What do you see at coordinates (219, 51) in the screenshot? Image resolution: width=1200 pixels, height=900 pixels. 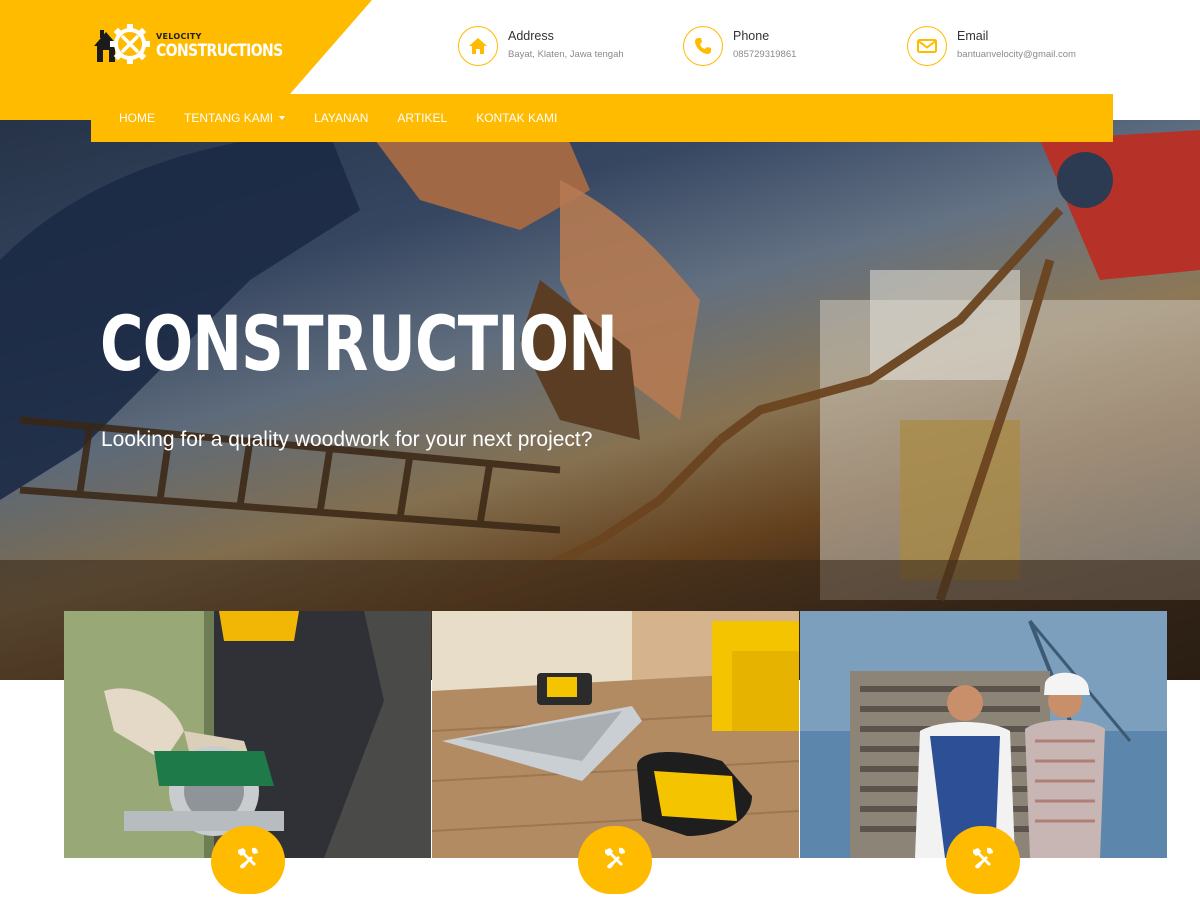 I see `logo-big-text: CONSTRUCTIONS` at bounding box center [219, 51].